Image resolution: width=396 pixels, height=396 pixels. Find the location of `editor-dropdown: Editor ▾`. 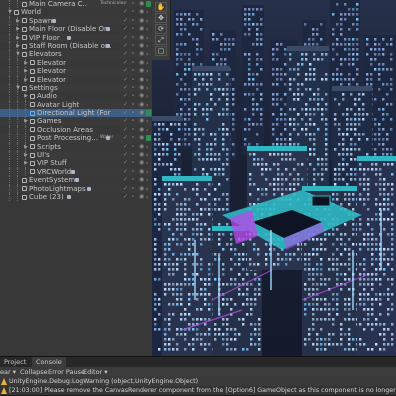

editor-dropdown: Editor ▾ is located at coordinates (95, 372).